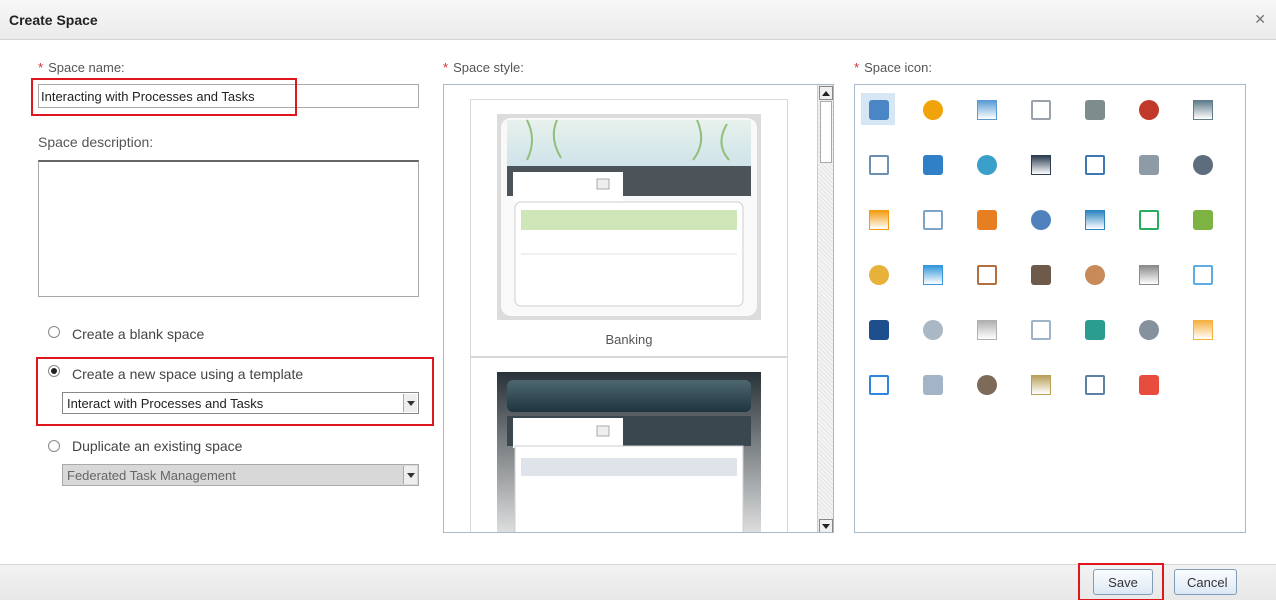 Image resolution: width=1276 pixels, height=600 pixels. What do you see at coordinates (1260, 19) in the screenshot?
I see `close-icon: ✕` at bounding box center [1260, 19].